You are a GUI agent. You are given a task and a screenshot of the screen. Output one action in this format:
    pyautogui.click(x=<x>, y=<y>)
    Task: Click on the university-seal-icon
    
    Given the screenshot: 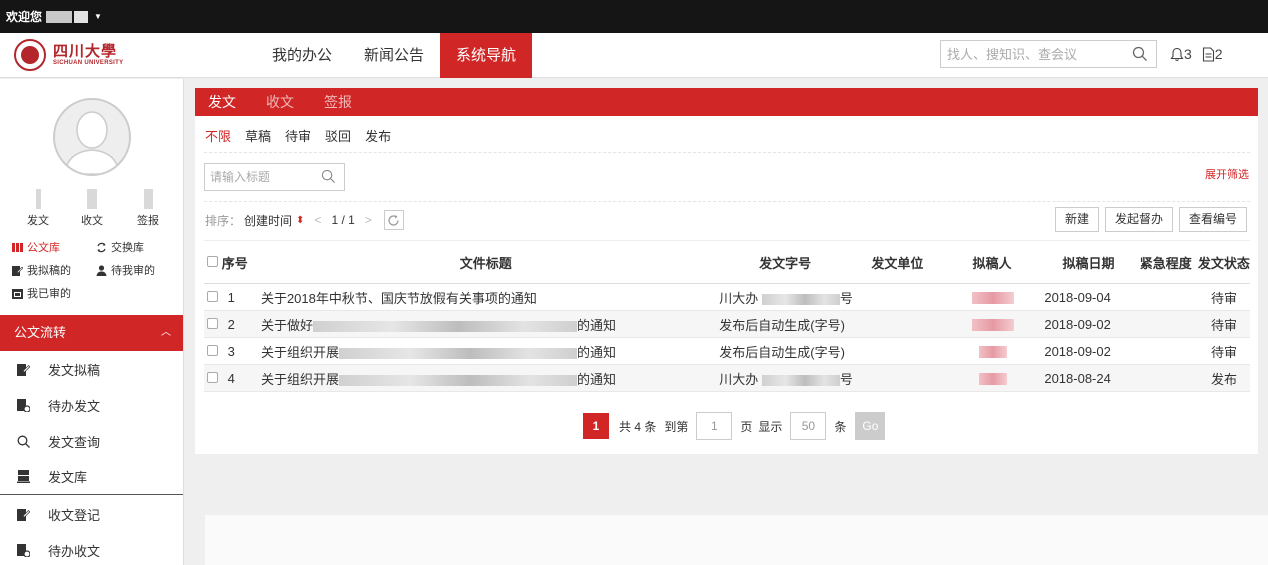 What is the action you would take?
    pyautogui.click(x=30, y=55)
    